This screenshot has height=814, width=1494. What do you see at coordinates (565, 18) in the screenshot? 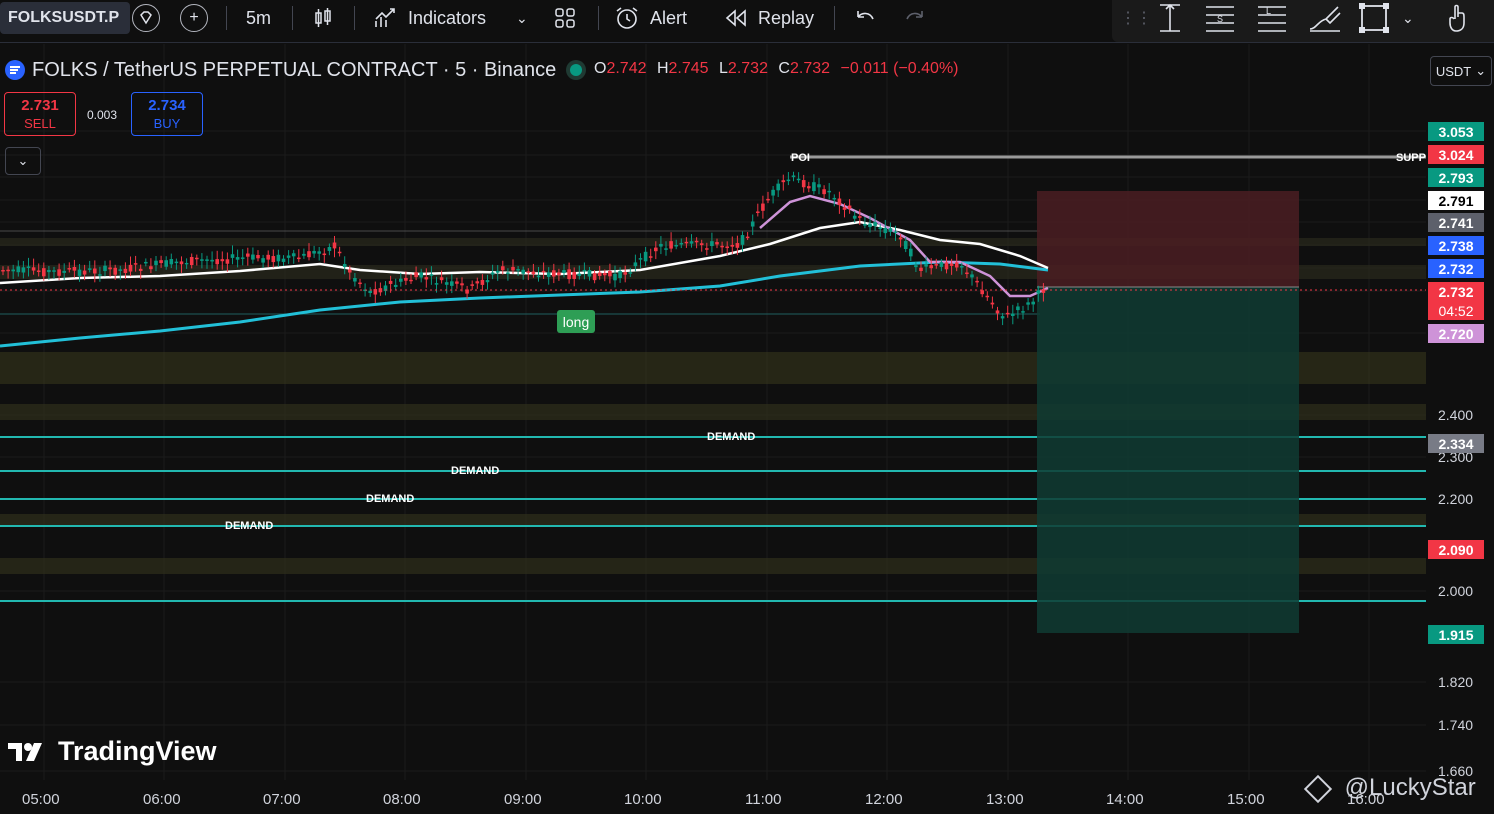
I see `layout-grid-icon` at bounding box center [565, 18].